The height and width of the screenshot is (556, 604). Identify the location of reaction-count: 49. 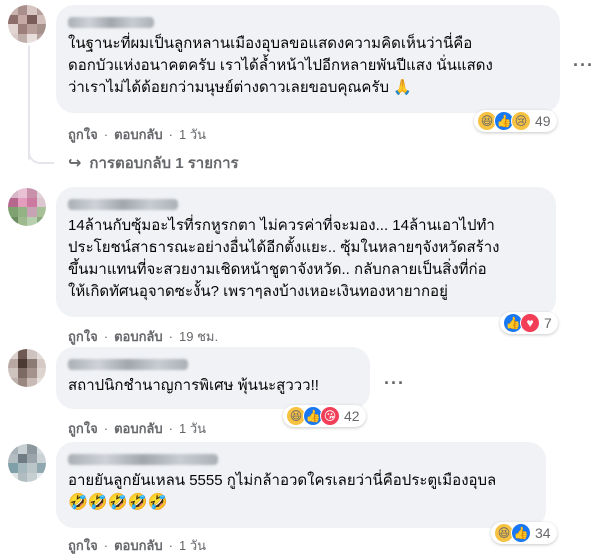
(543, 121).